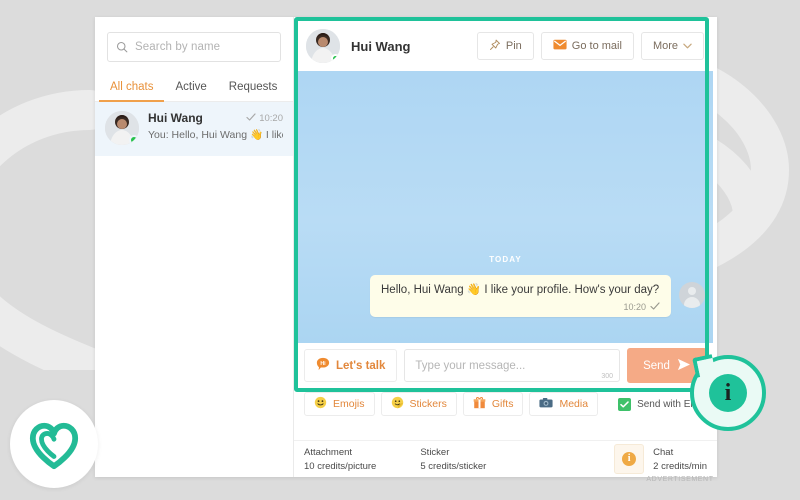  Describe the element at coordinates (253, 88) in the screenshot. I see `tab-requests: Requests` at that location.